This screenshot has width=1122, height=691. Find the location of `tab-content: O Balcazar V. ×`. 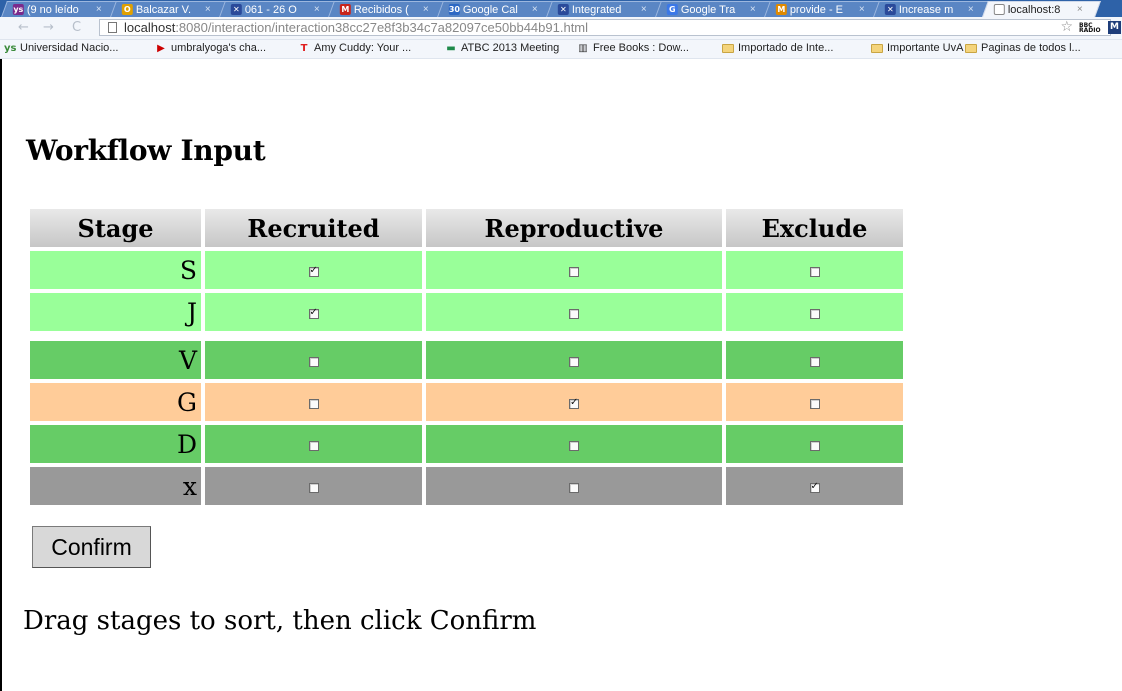

tab-content: O Balcazar V. × is located at coordinates (169, 9).